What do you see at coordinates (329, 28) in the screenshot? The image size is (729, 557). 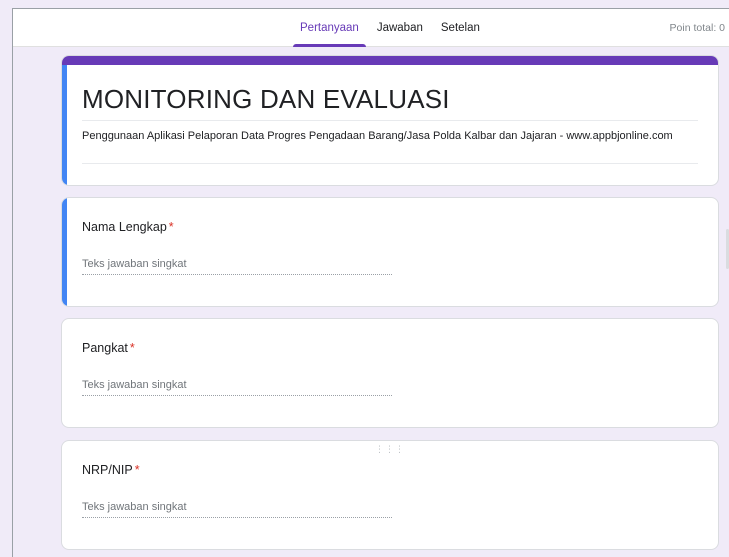 I see `tab-questions: Pertanyaan` at bounding box center [329, 28].